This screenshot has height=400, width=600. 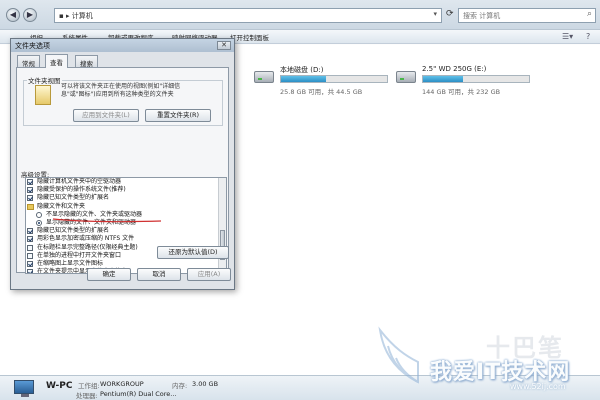 I want to click on apply-to-folders-button: 应用到文件夹(L), so click(x=106, y=115).